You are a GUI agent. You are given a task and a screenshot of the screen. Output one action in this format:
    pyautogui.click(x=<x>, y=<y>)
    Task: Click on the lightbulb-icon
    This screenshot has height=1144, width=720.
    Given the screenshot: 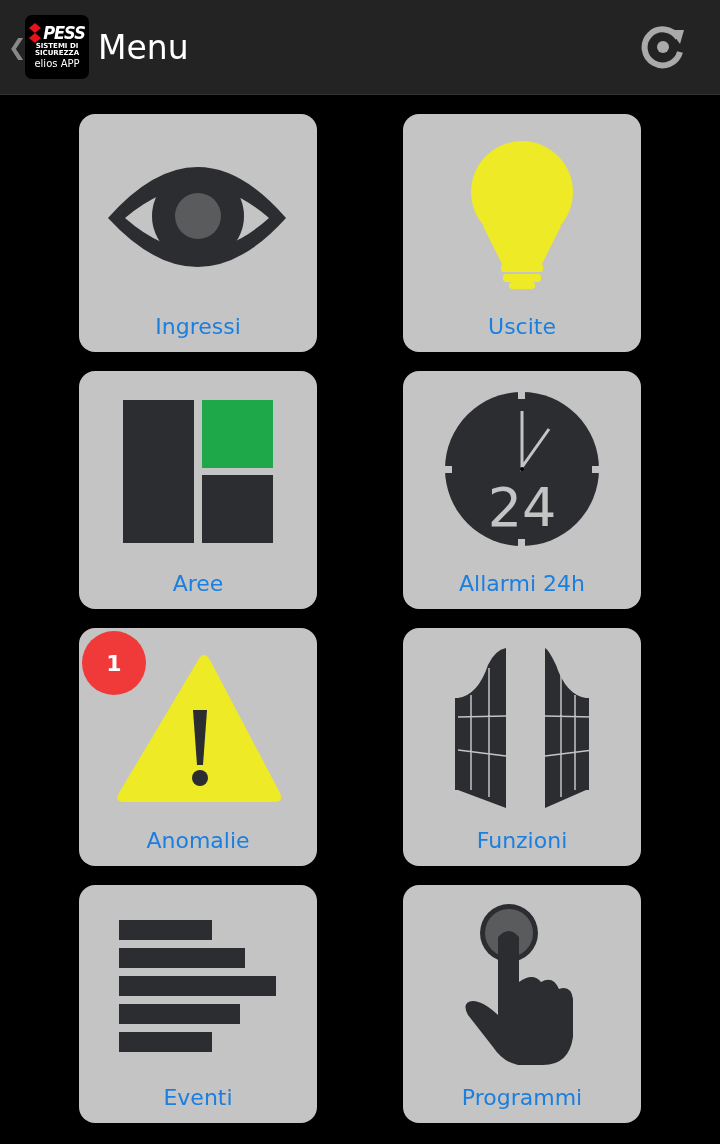 What is the action you would take?
    pyautogui.click(x=522, y=215)
    